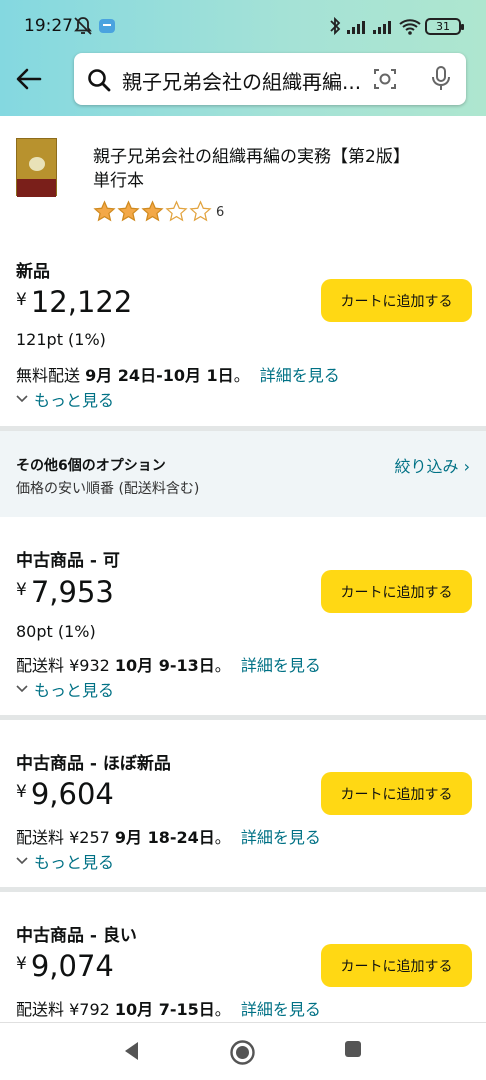 The height and width of the screenshot is (1080, 486). I want to click on app-notification-icon, so click(107, 26).